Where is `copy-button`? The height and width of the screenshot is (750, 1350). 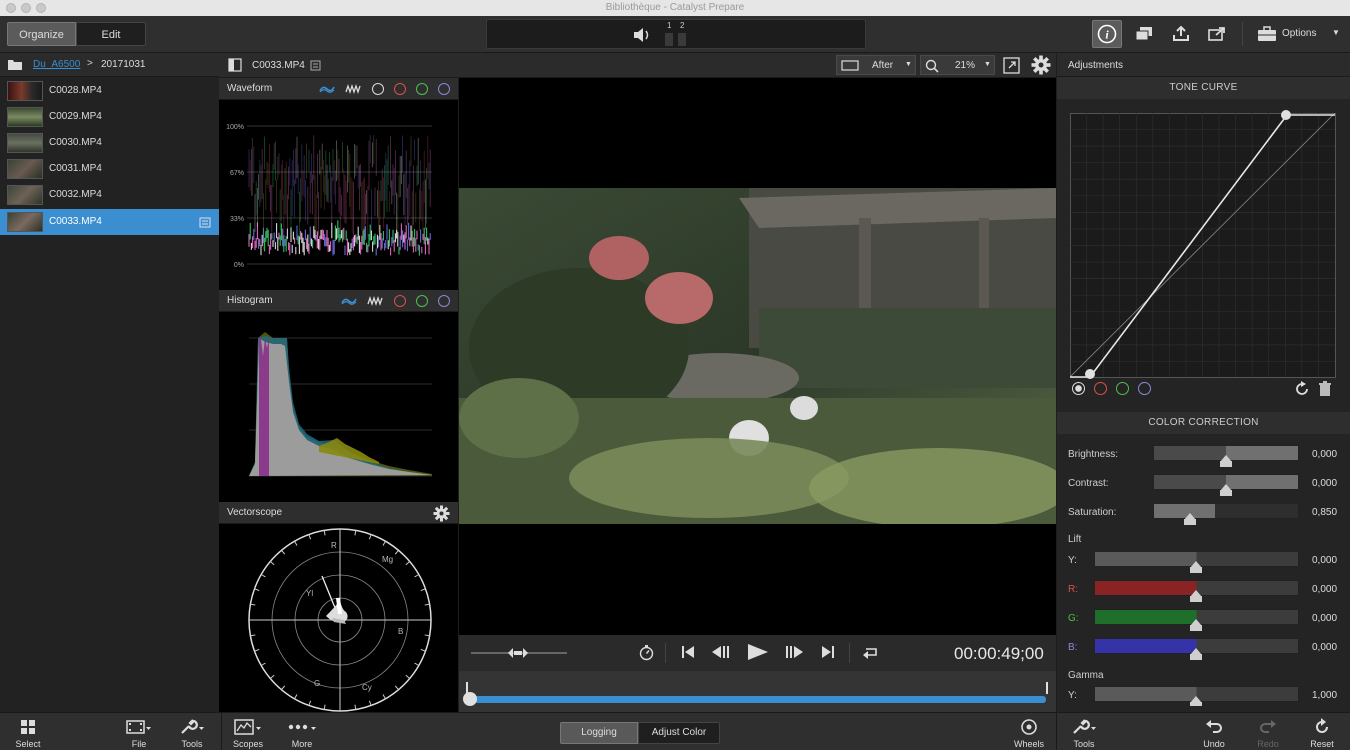 copy-button is located at coordinates (1144, 34).